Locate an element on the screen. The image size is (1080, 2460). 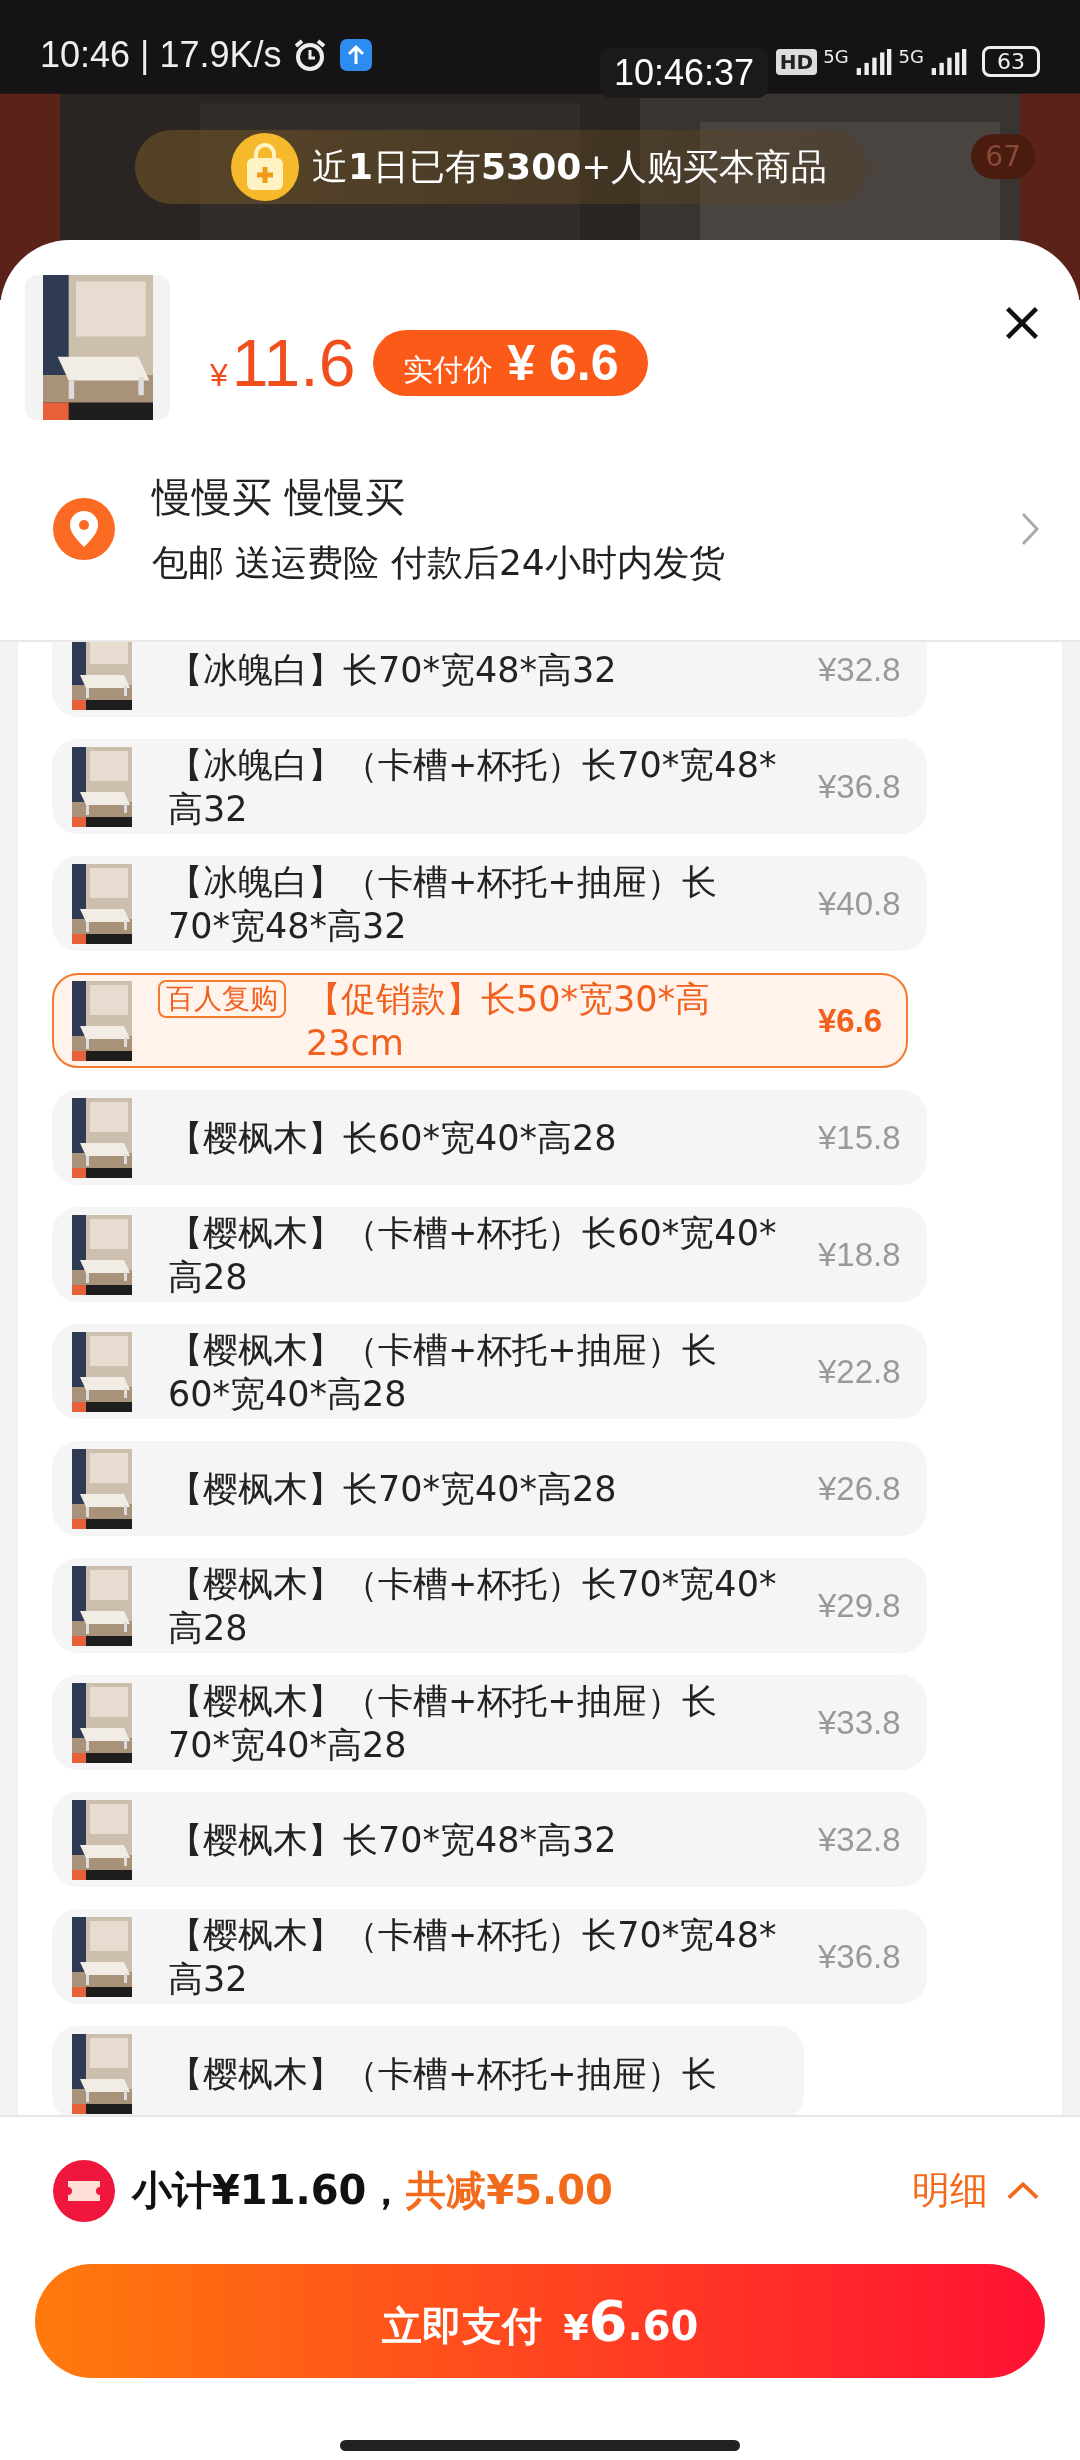
variant-name: 【樱枫木】（卡槽+杯托+抽屉）长 is located at coordinates (443, 2074).